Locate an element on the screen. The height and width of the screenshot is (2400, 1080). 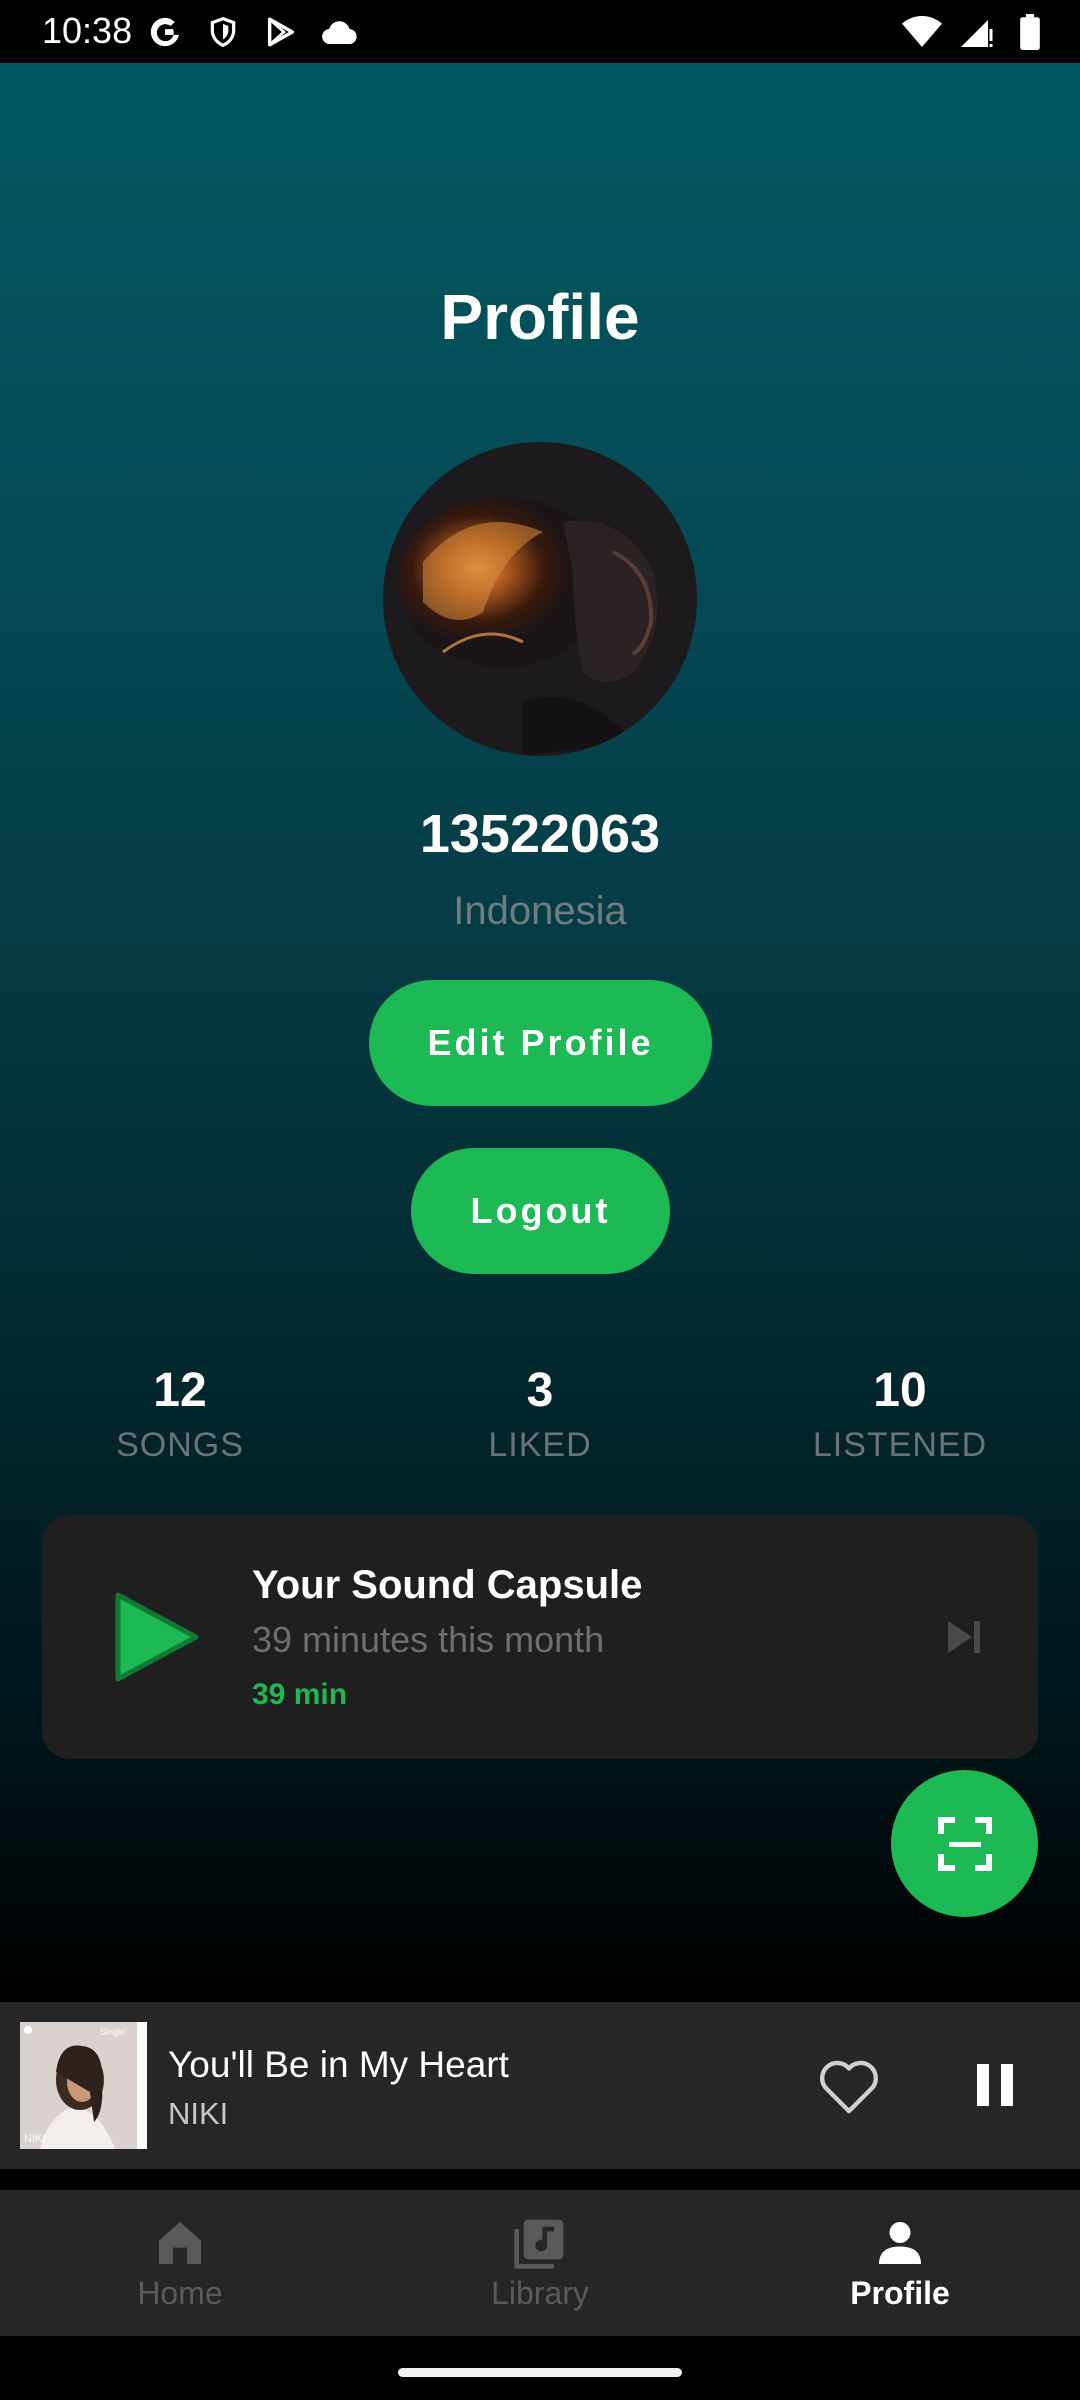
capsule-minutes: 39 min is located at coordinates (300, 1694).